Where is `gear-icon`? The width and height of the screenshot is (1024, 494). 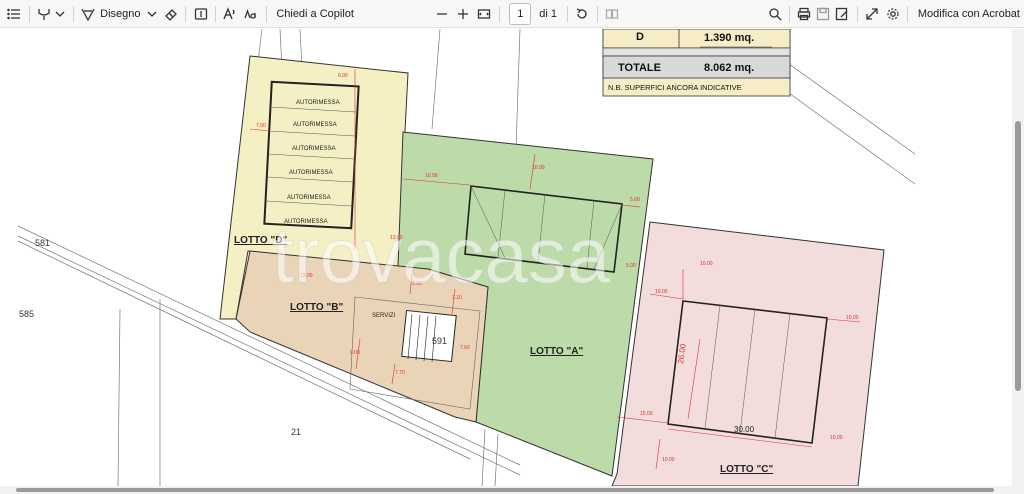 gear-icon is located at coordinates (892, 14).